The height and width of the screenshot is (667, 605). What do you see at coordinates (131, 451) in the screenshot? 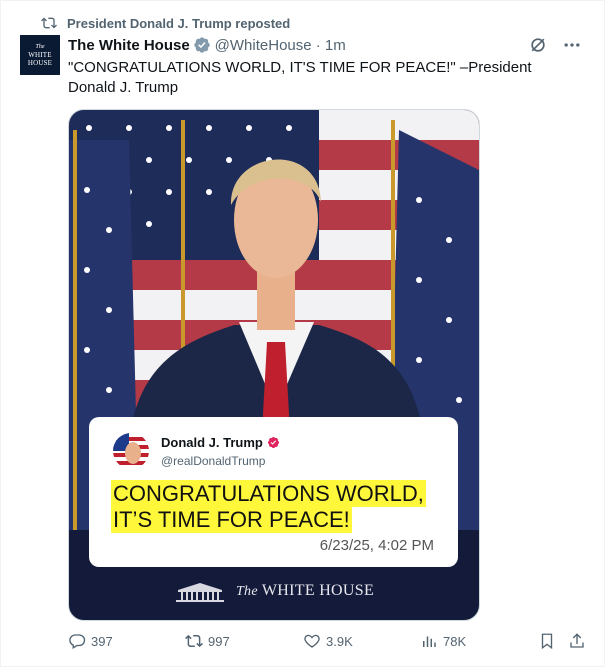
I see `quote-avatar` at bounding box center [131, 451].